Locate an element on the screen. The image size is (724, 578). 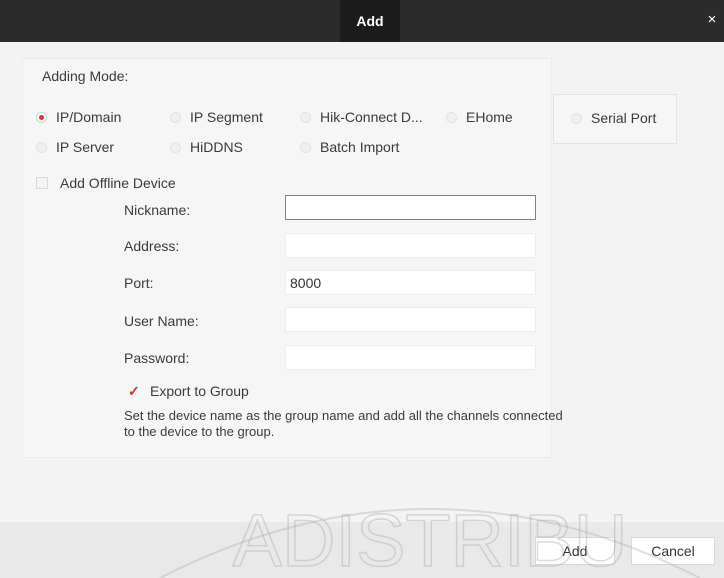
checkmark-icon: ✓ is located at coordinates (134, 391).